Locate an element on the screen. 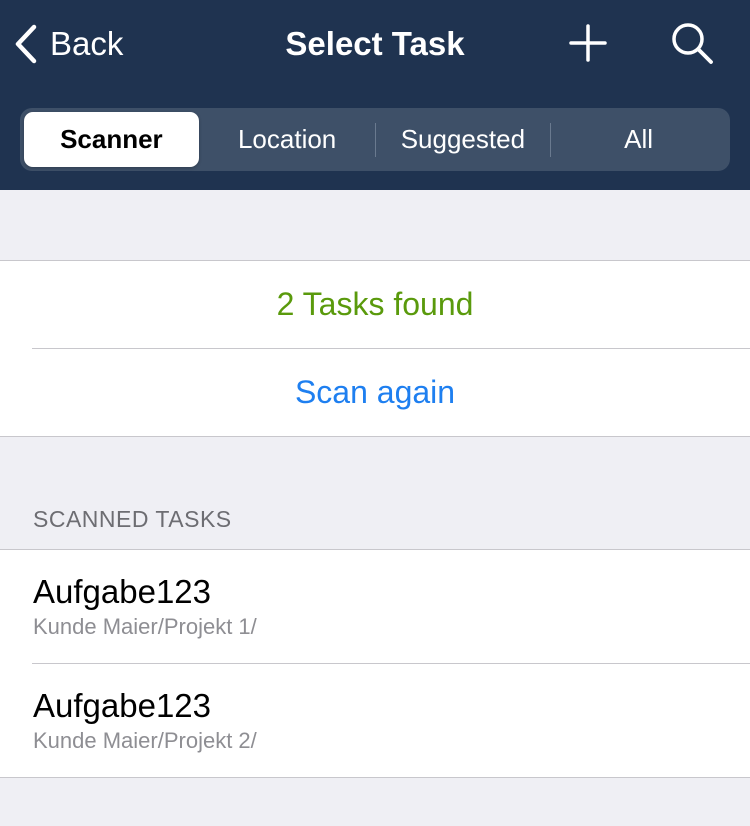  search-button is located at coordinates (692, 45).